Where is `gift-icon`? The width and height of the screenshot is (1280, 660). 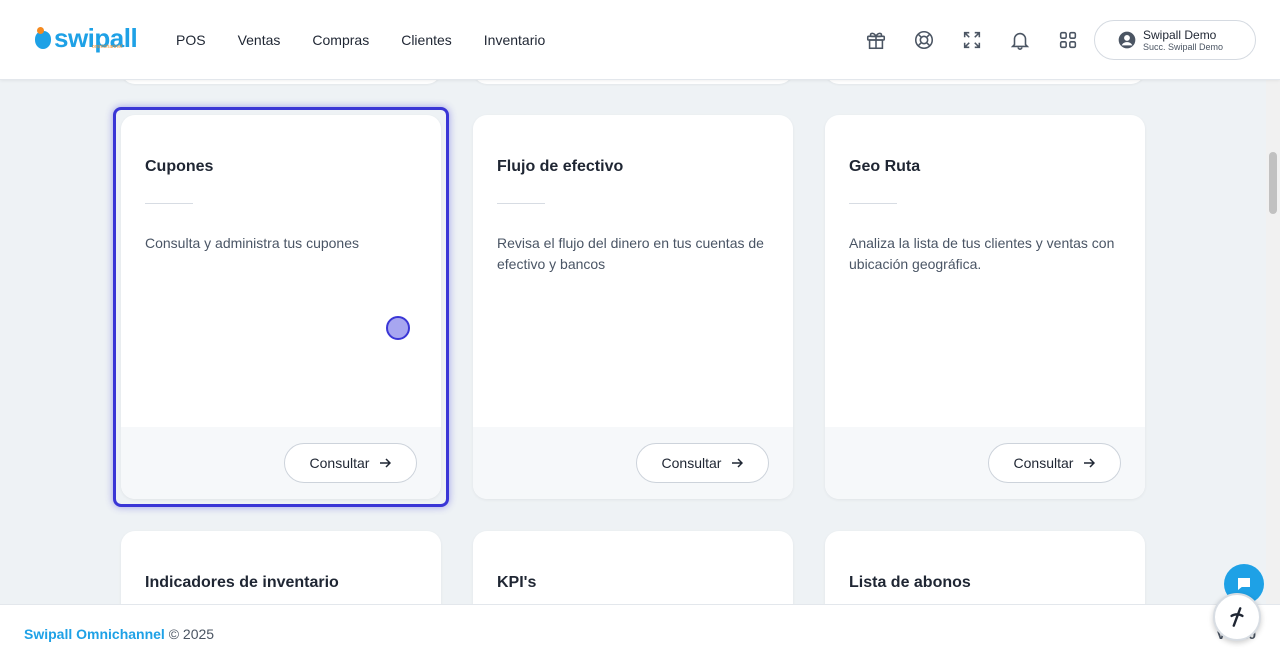
gift-icon is located at coordinates (876, 40).